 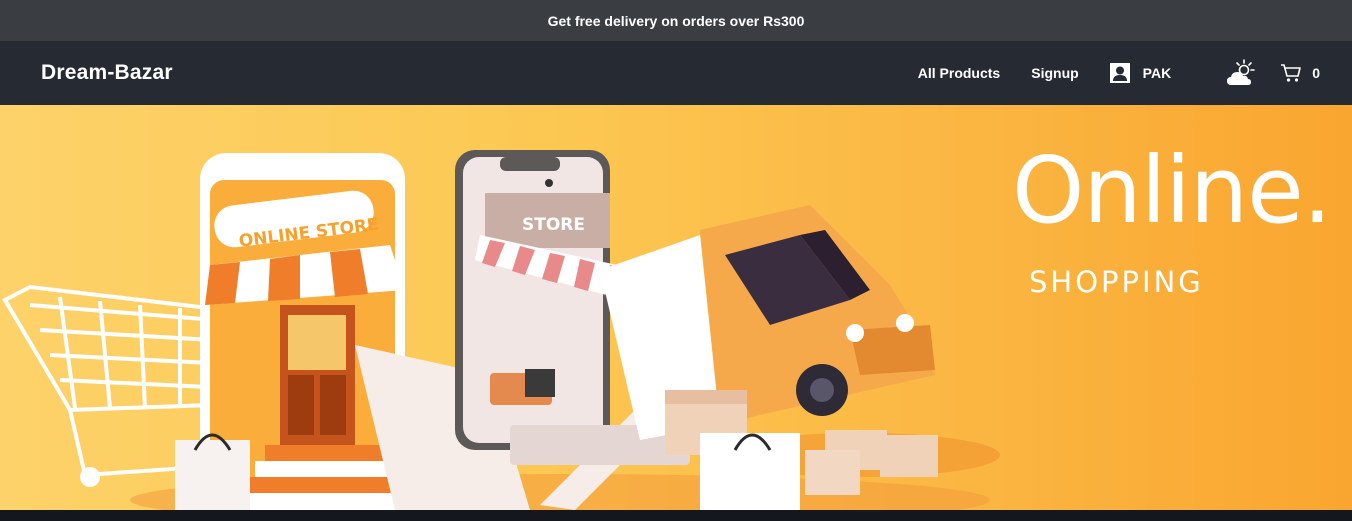 I want to click on announcement-text: Get free delivery on orders over Rs300, so click(x=676, y=20).